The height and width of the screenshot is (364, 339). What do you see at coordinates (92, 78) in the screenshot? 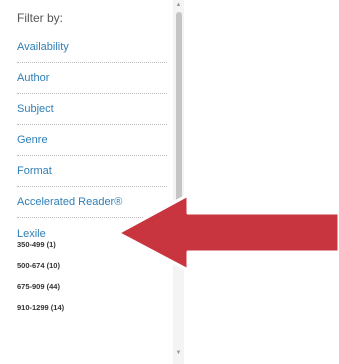
I see `facet-author: Author` at bounding box center [92, 78].